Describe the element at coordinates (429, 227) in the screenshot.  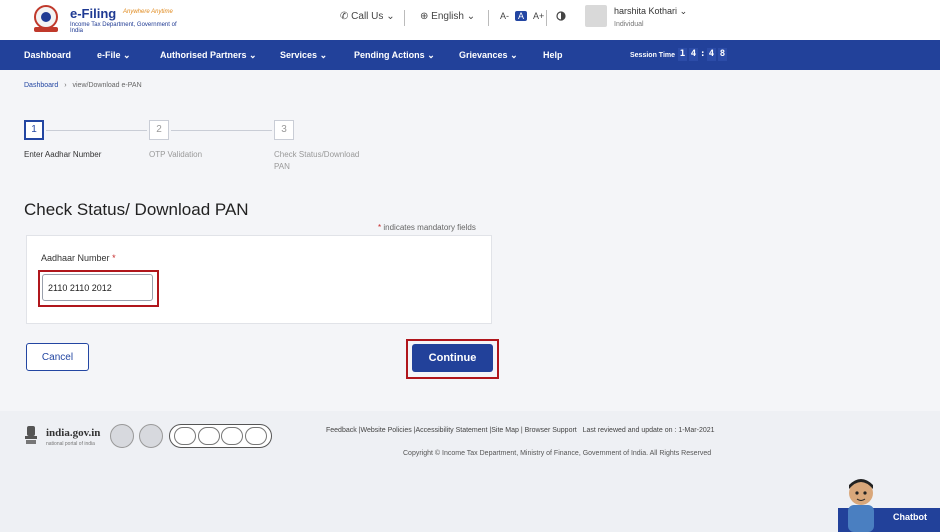
I see `mandatory-note-text: indicates mandatory fields` at that location.